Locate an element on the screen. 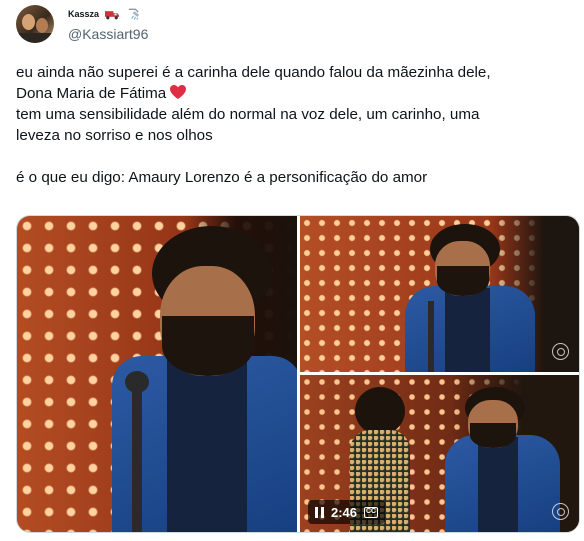 Image resolution: width=584 pixels, height=541 pixels. truck-emoji-icon is located at coordinates (112, 15).